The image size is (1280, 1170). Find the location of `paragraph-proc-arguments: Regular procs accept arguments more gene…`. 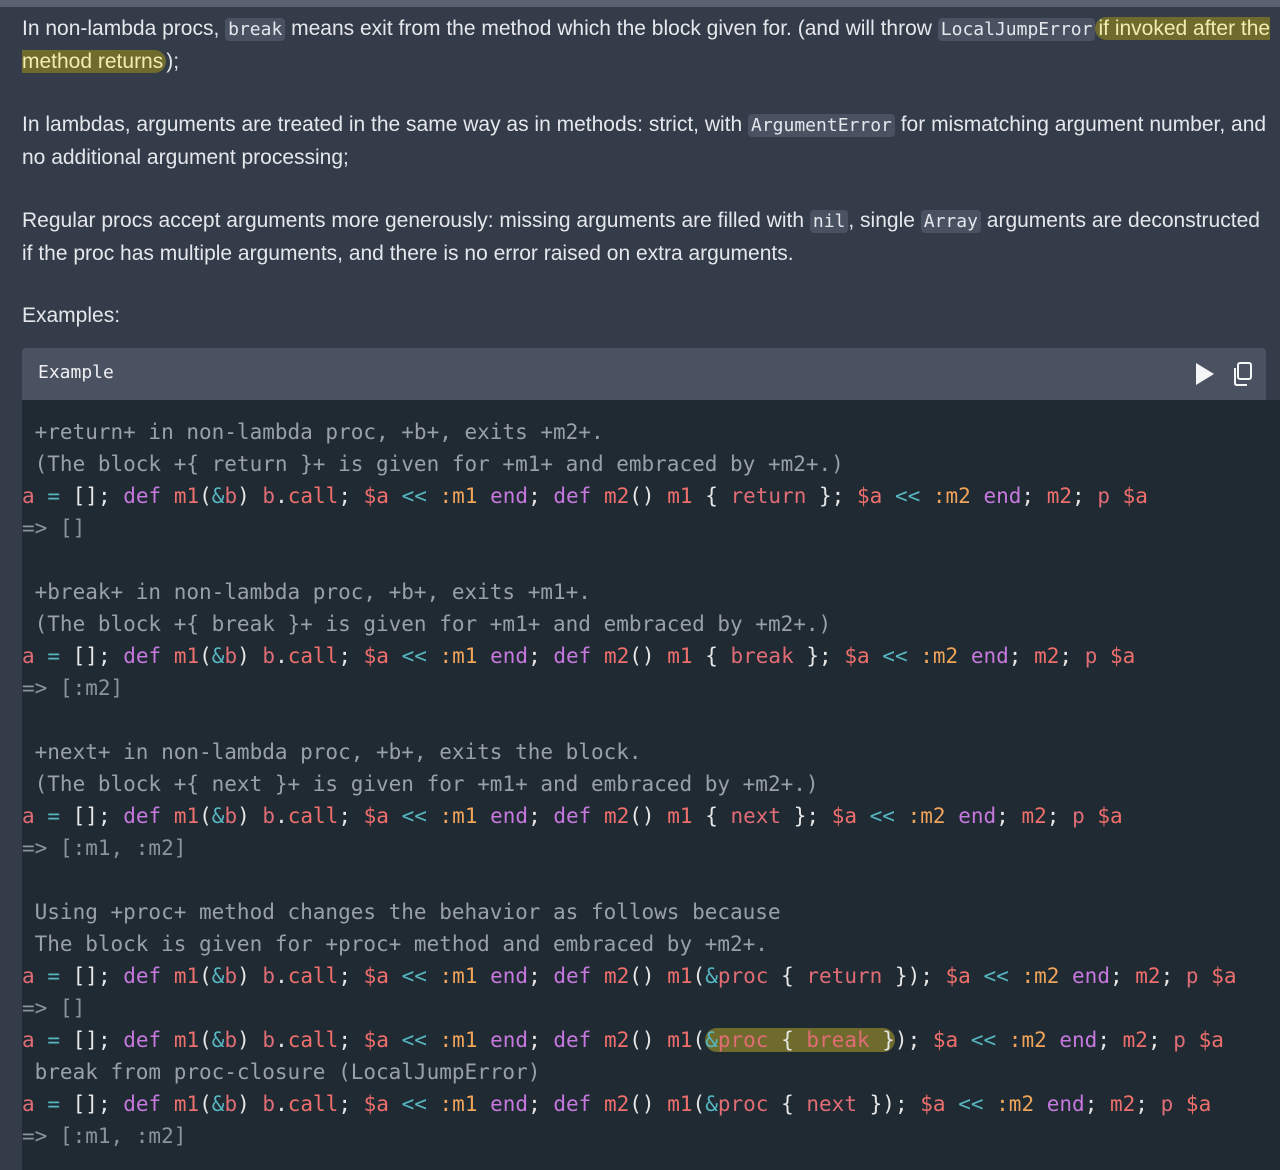

paragraph-proc-arguments: Regular procs accept arguments more gene… is located at coordinates (647, 237).